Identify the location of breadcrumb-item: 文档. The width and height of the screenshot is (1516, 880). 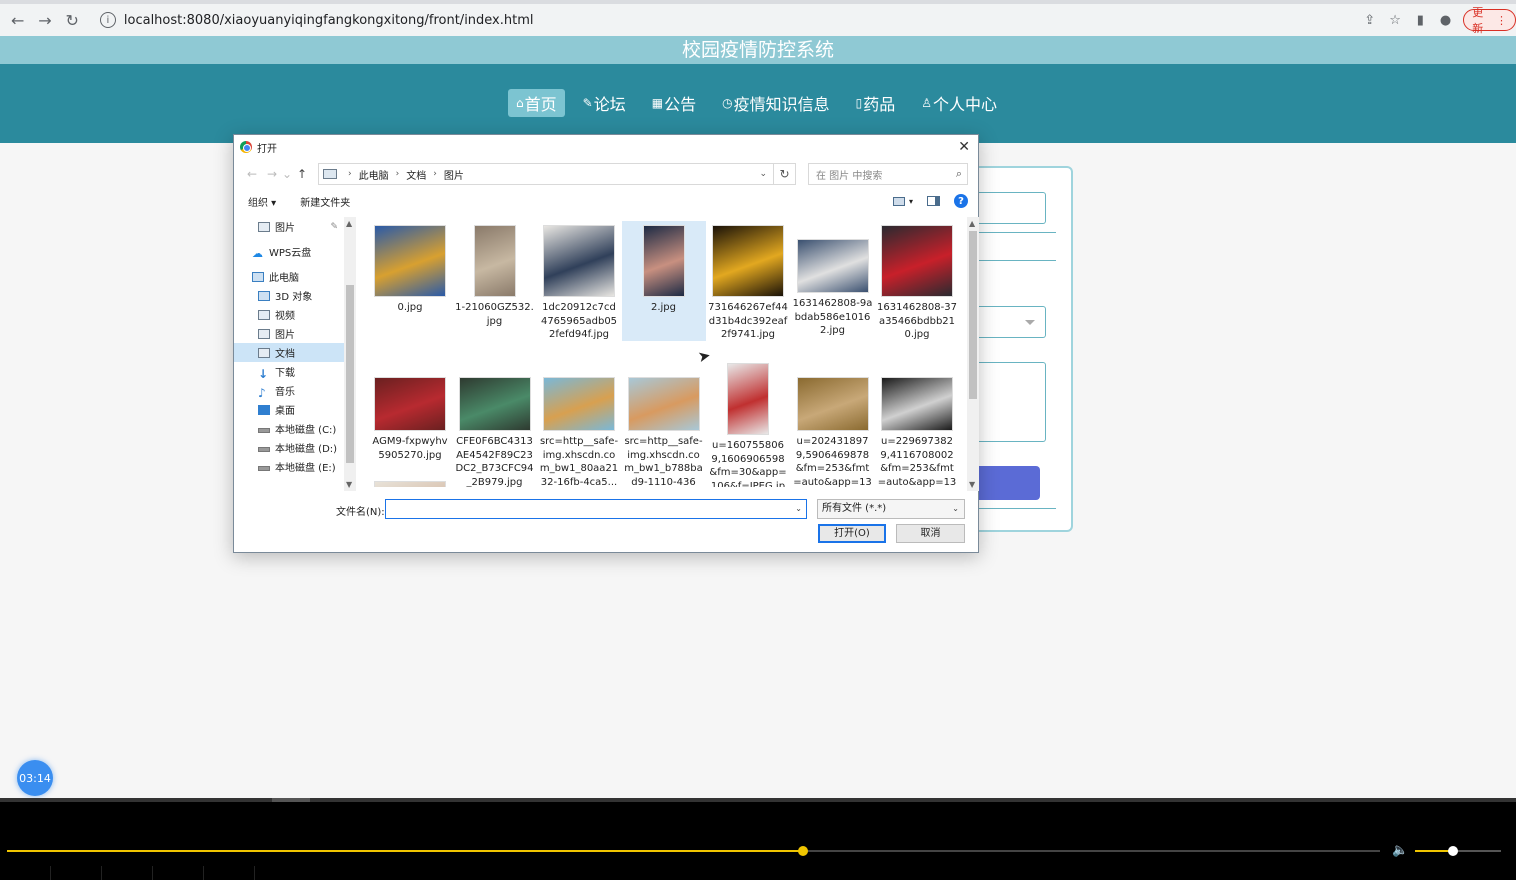
(416, 174).